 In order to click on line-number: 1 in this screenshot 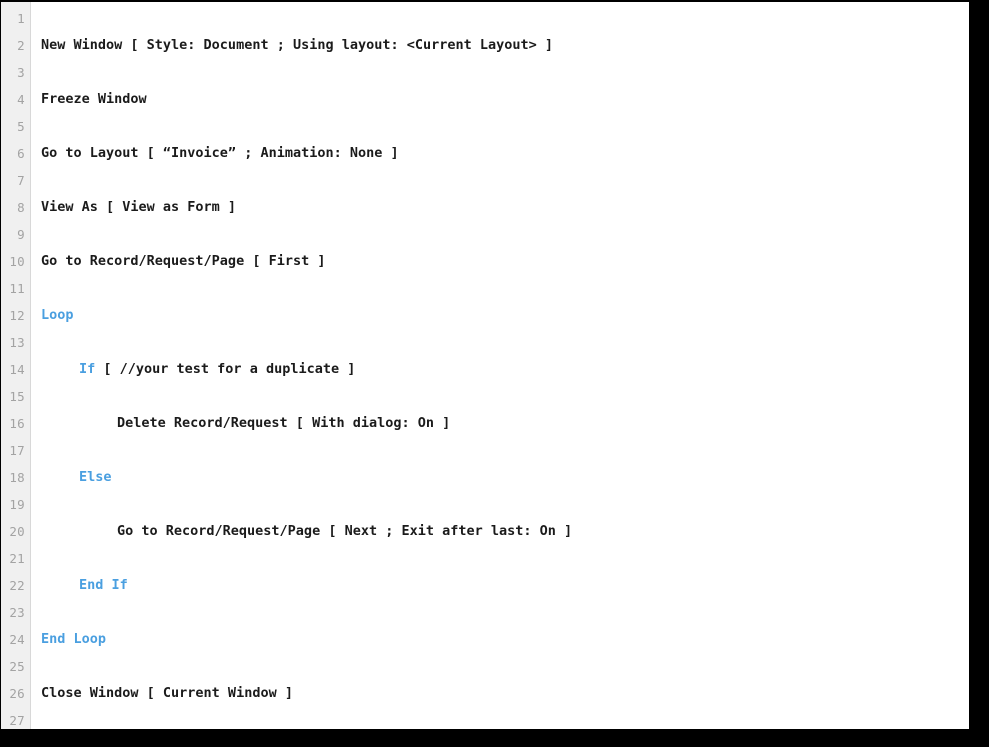, I will do `click(21, 18)`.